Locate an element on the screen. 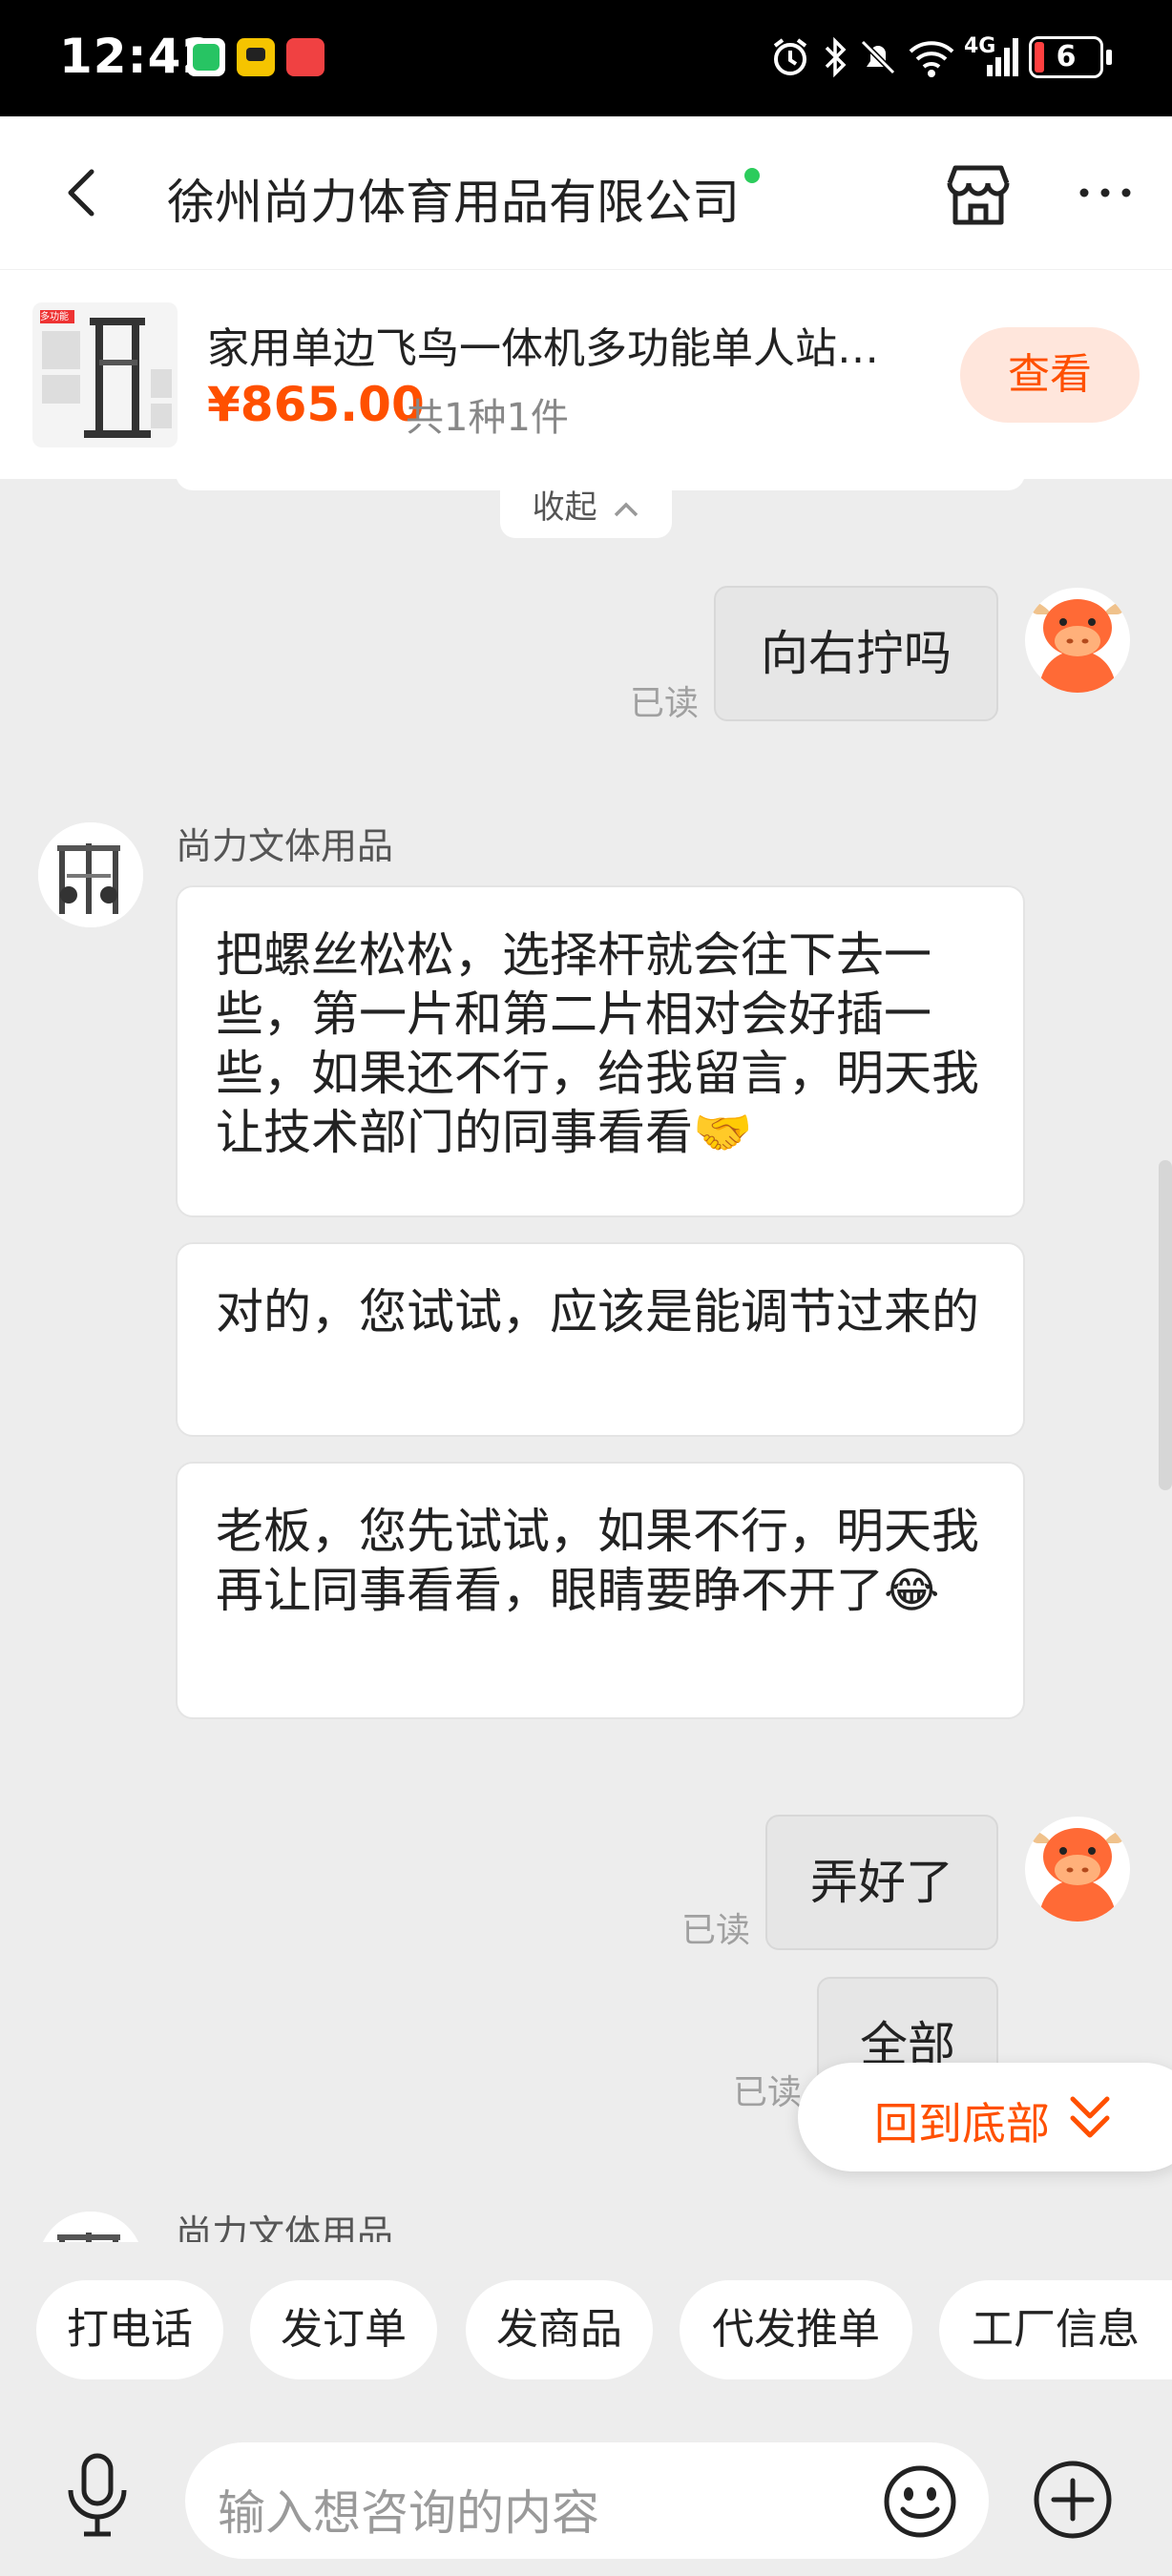 This screenshot has height=2576, width=1172. wifi-icon is located at coordinates (931, 59).